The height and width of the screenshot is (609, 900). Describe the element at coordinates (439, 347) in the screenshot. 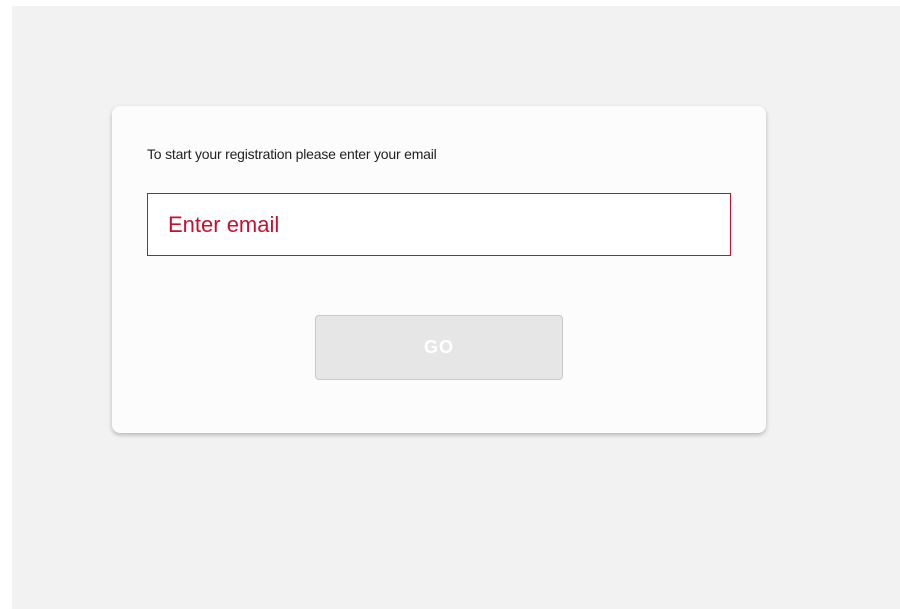

I see `go-button: GO` at that location.